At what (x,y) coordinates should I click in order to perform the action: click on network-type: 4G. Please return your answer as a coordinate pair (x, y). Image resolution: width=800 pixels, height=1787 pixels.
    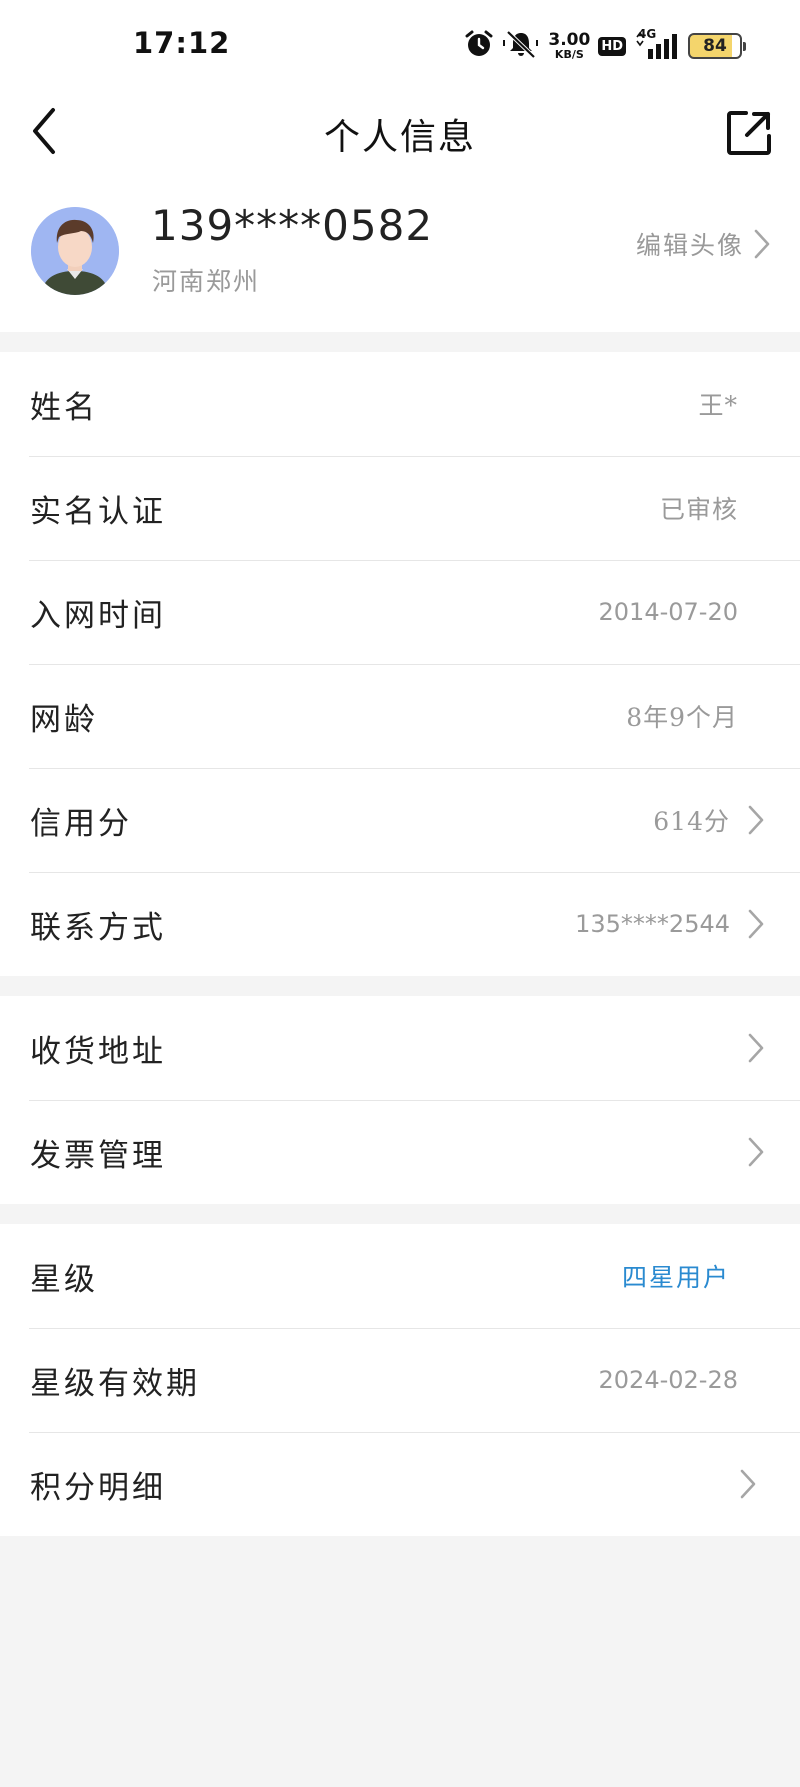
    Looking at the image, I should click on (647, 34).